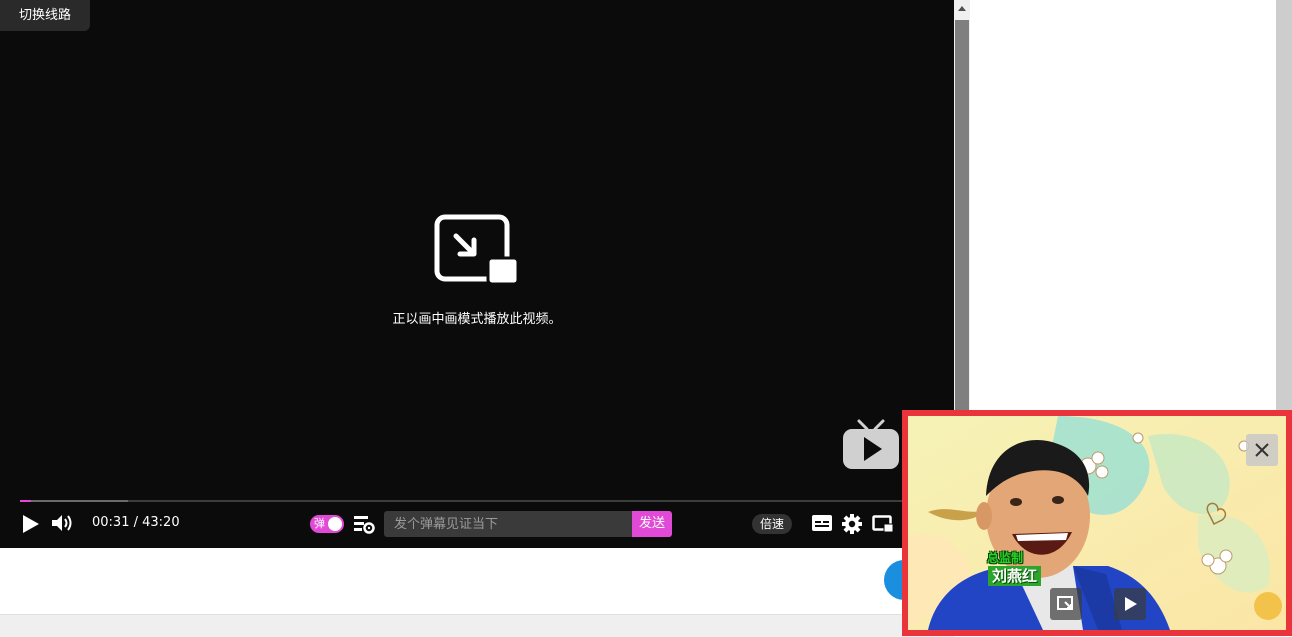  I want to click on duration: 43:20, so click(161, 522).